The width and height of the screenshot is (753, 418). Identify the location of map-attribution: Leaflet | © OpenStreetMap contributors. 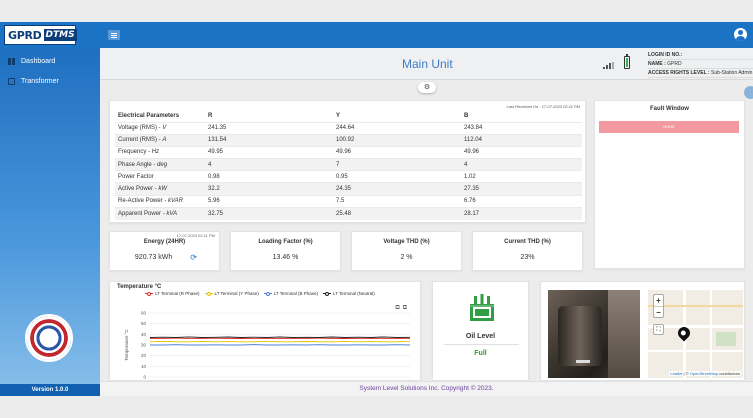
(705, 373).